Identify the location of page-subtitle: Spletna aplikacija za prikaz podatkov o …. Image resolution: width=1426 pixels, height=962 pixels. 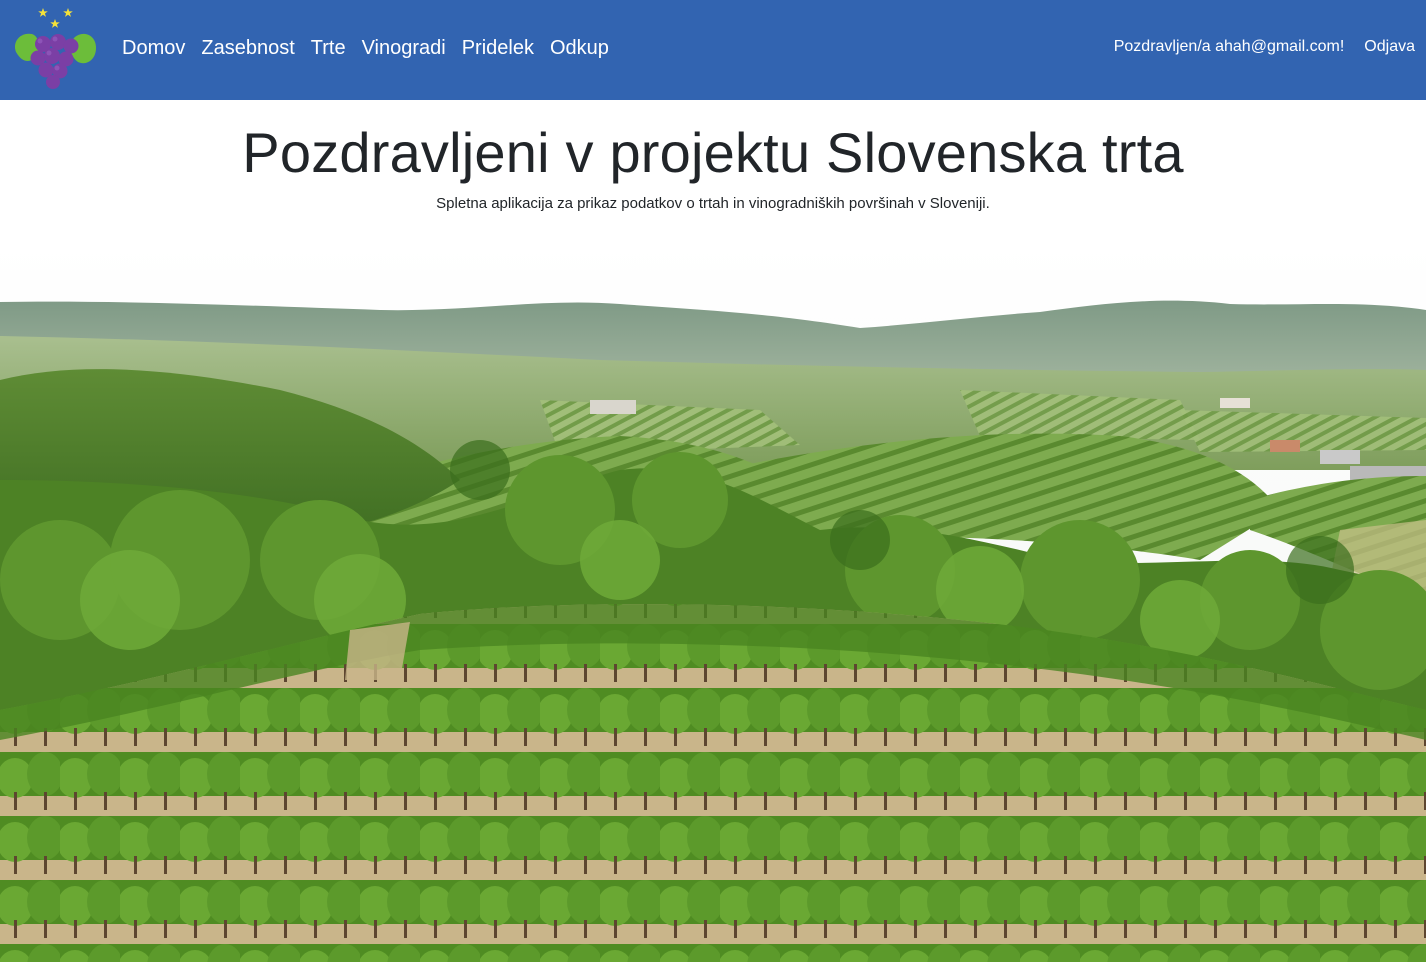
(713, 203).